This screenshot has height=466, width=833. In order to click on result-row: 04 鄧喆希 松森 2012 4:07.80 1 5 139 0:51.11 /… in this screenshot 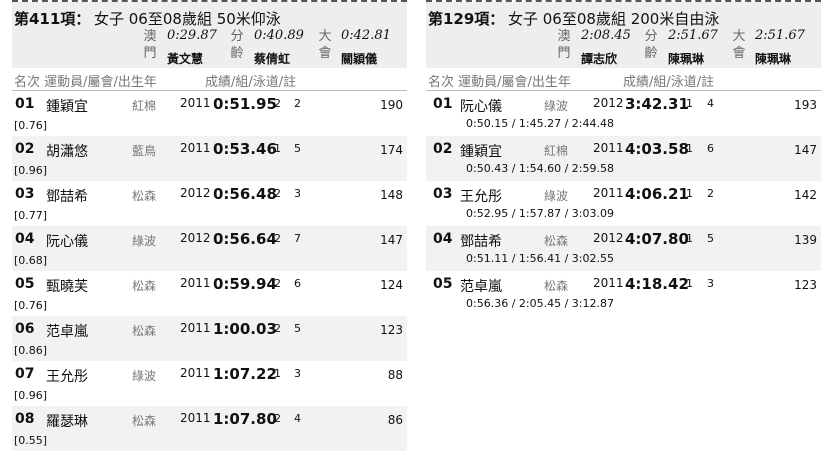, I will do `click(623, 248)`.